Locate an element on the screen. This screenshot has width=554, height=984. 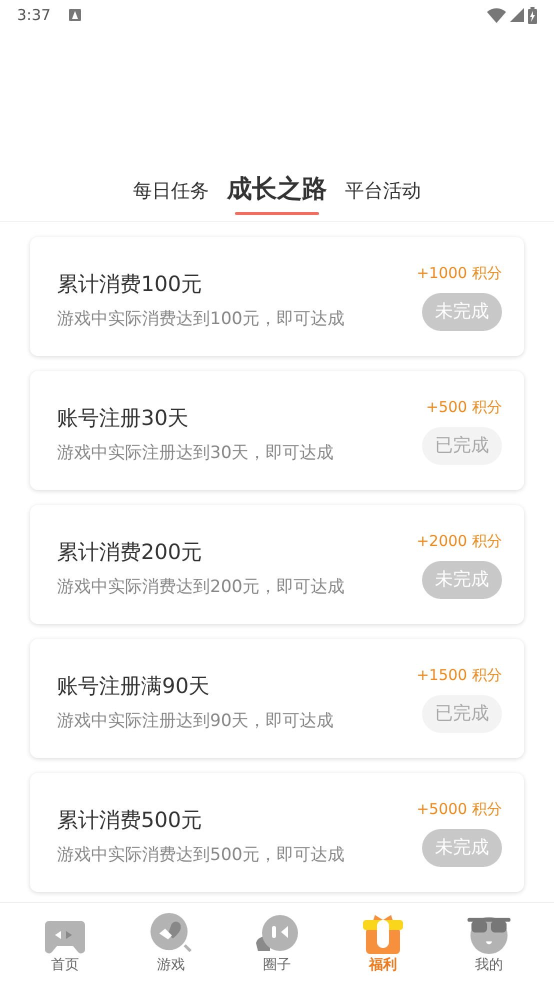
task-description: 游戏中实际消费达到500元，即可达成 is located at coordinates (200, 855).